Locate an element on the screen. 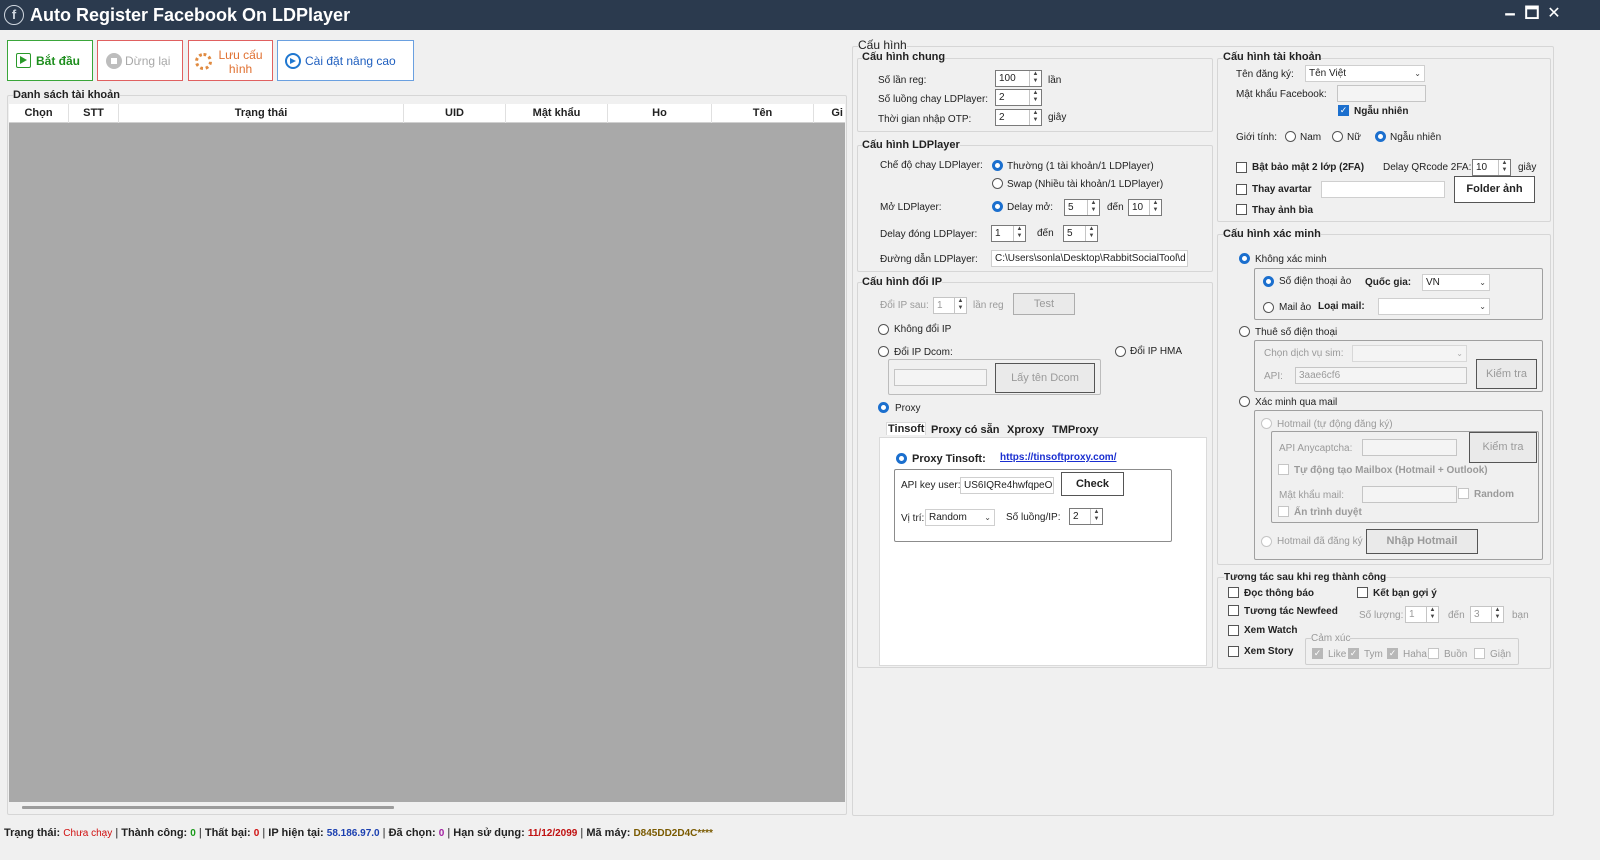 This screenshot has height=860, width=1600. sim-service-select: ⌄ is located at coordinates (1409, 353).